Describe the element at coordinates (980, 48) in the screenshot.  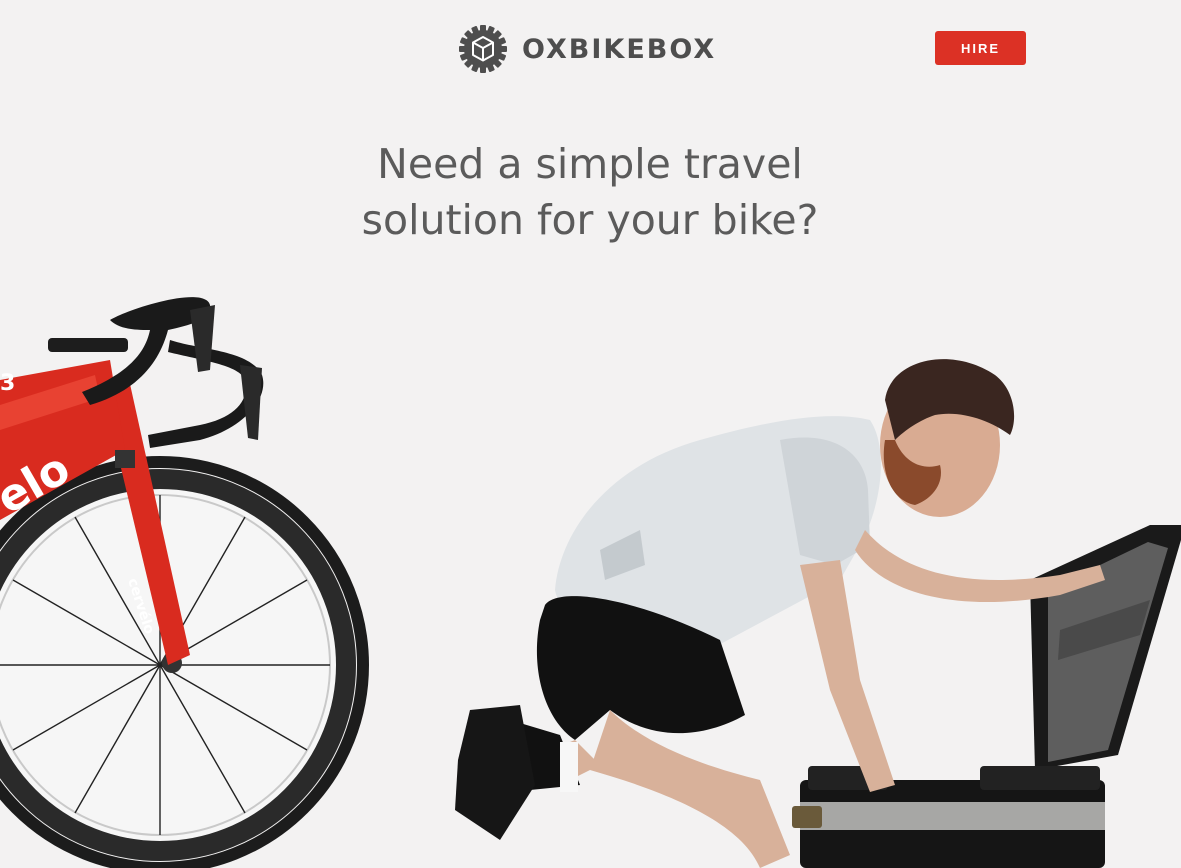
I see `hire-button: HIRE` at that location.